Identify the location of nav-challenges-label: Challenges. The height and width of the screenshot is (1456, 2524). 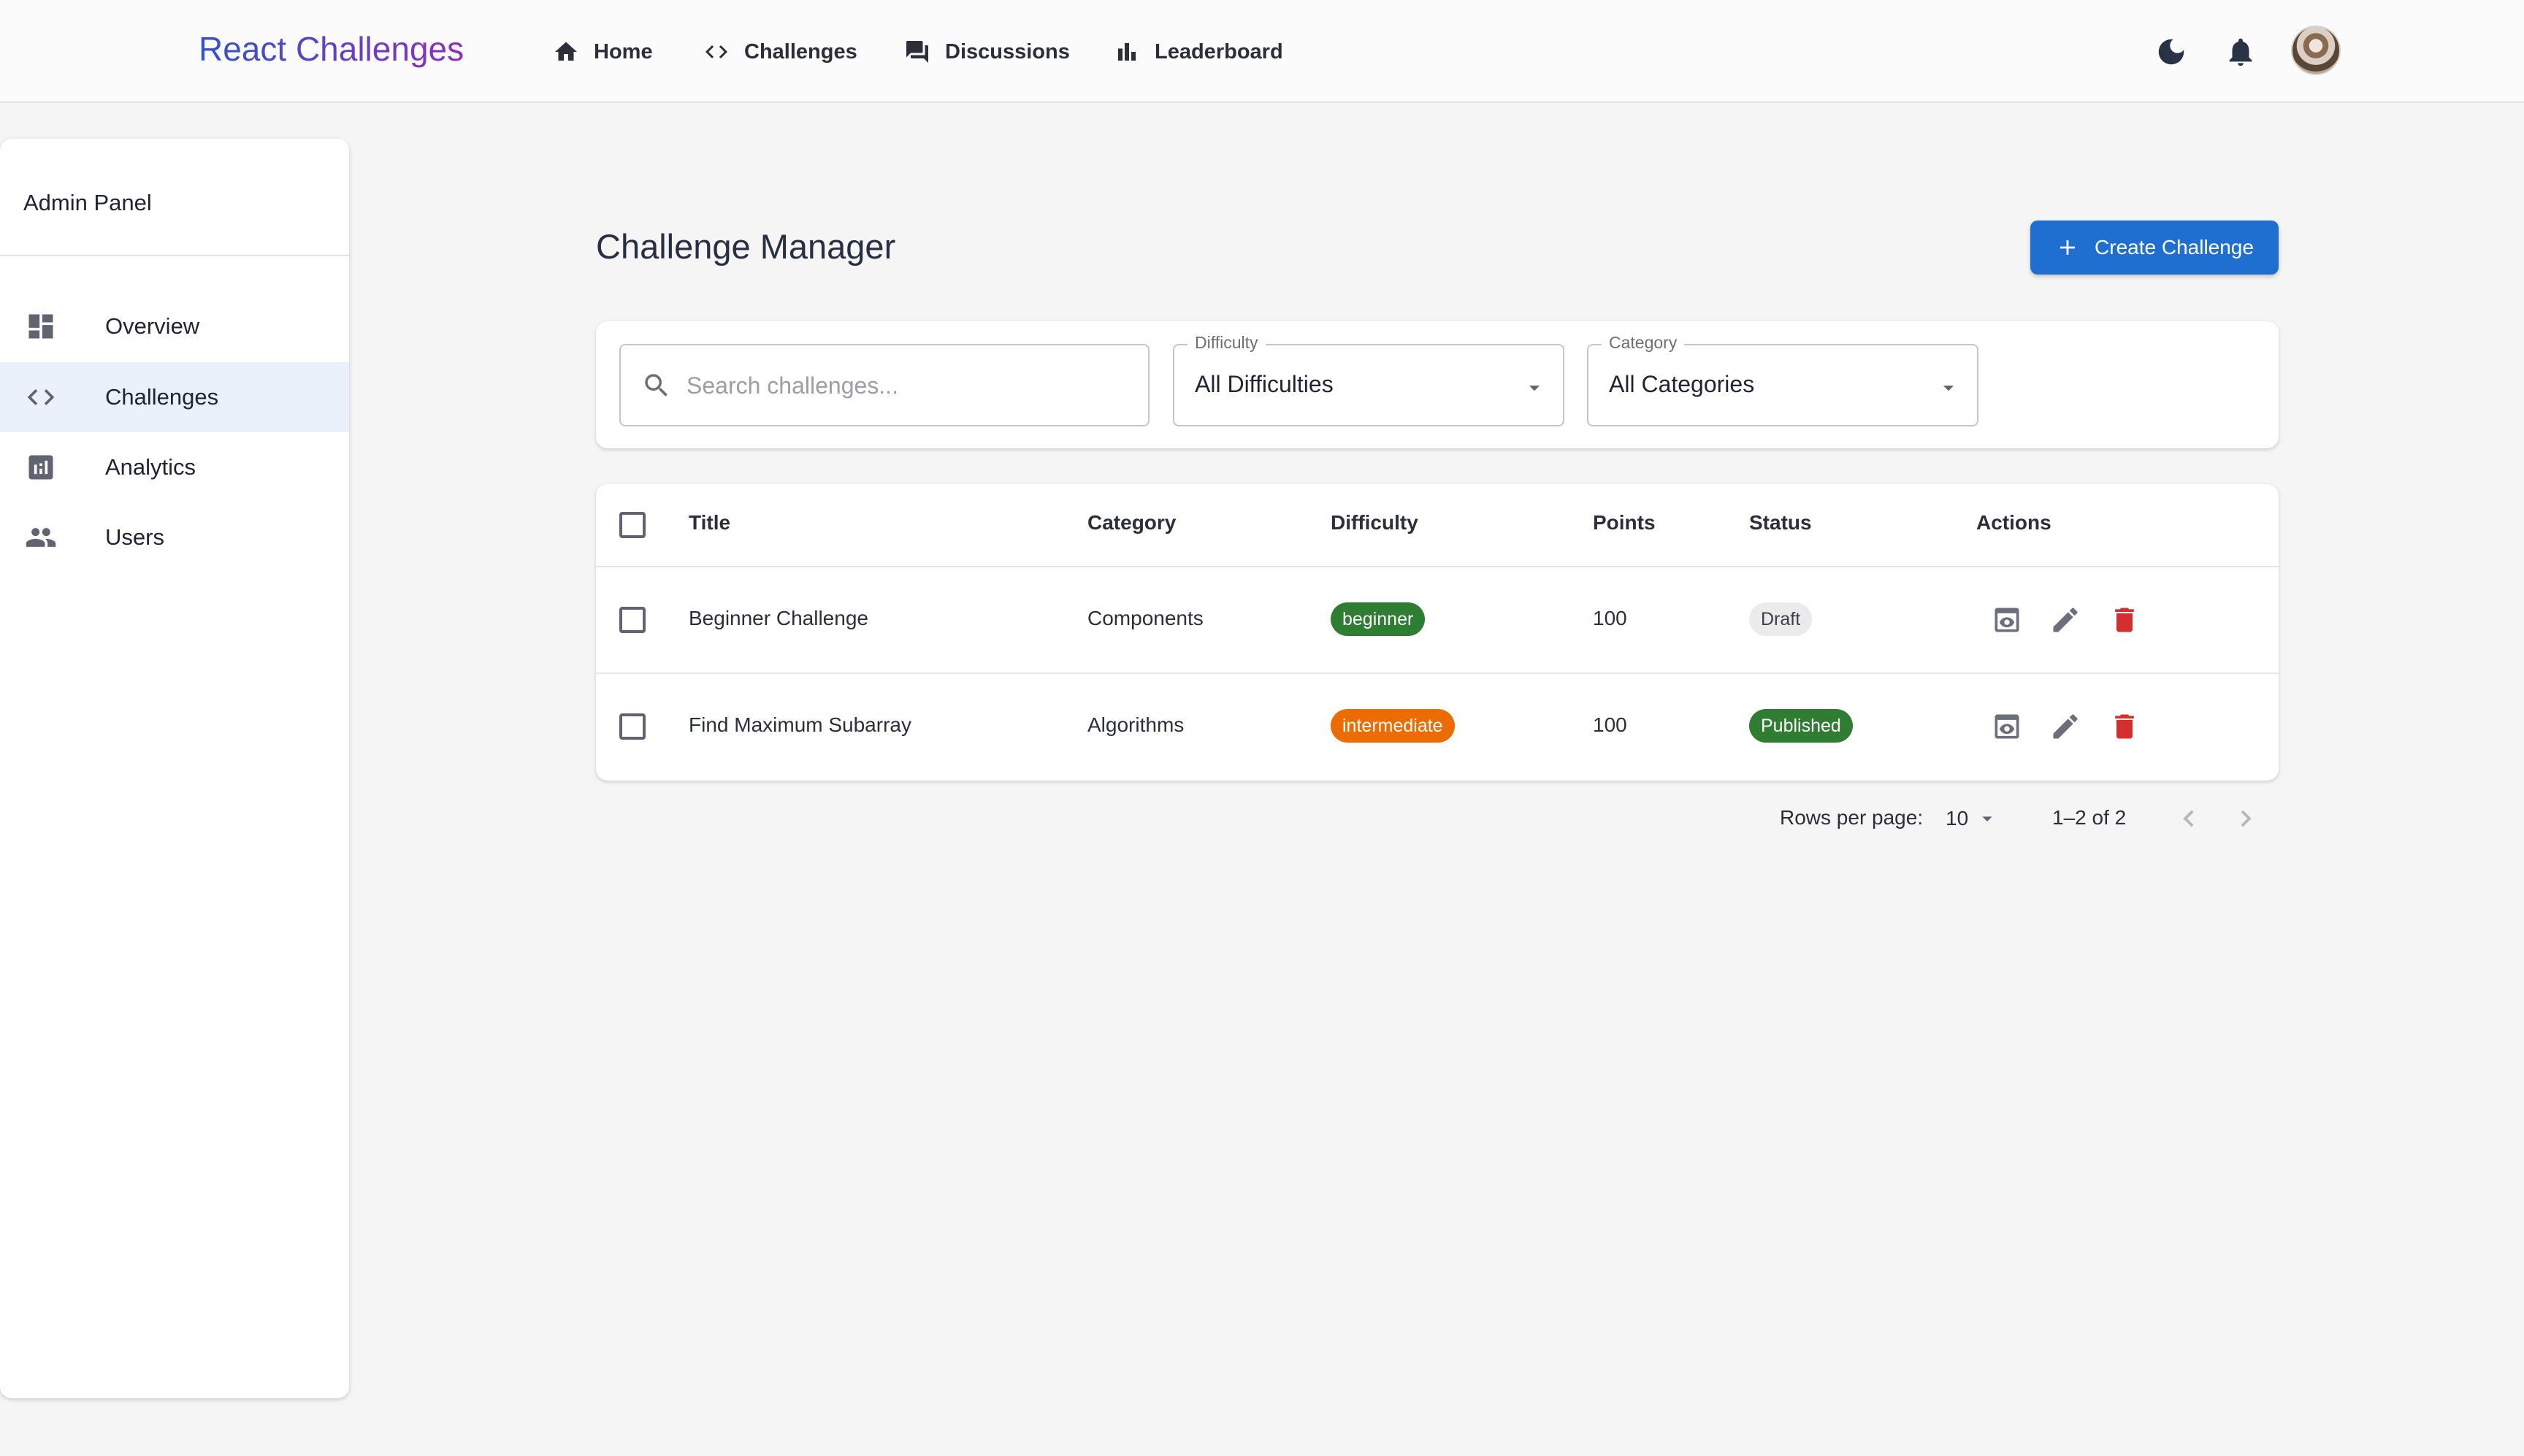
(800, 51).